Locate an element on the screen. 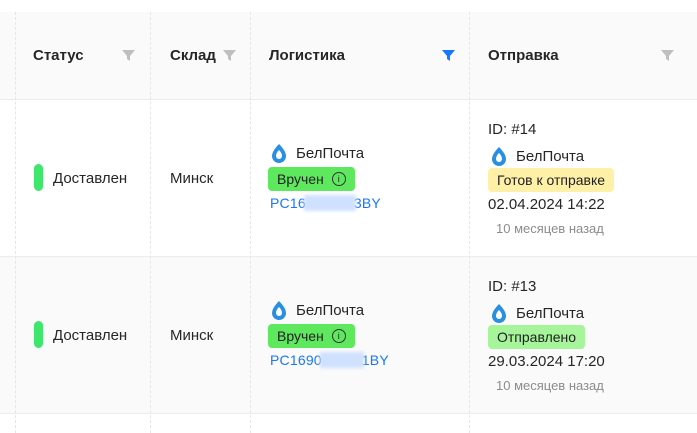 The height and width of the screenshot is (433, 697). shipment-date: 02.04.2024 14:22 is located at coordinates (546, 204).